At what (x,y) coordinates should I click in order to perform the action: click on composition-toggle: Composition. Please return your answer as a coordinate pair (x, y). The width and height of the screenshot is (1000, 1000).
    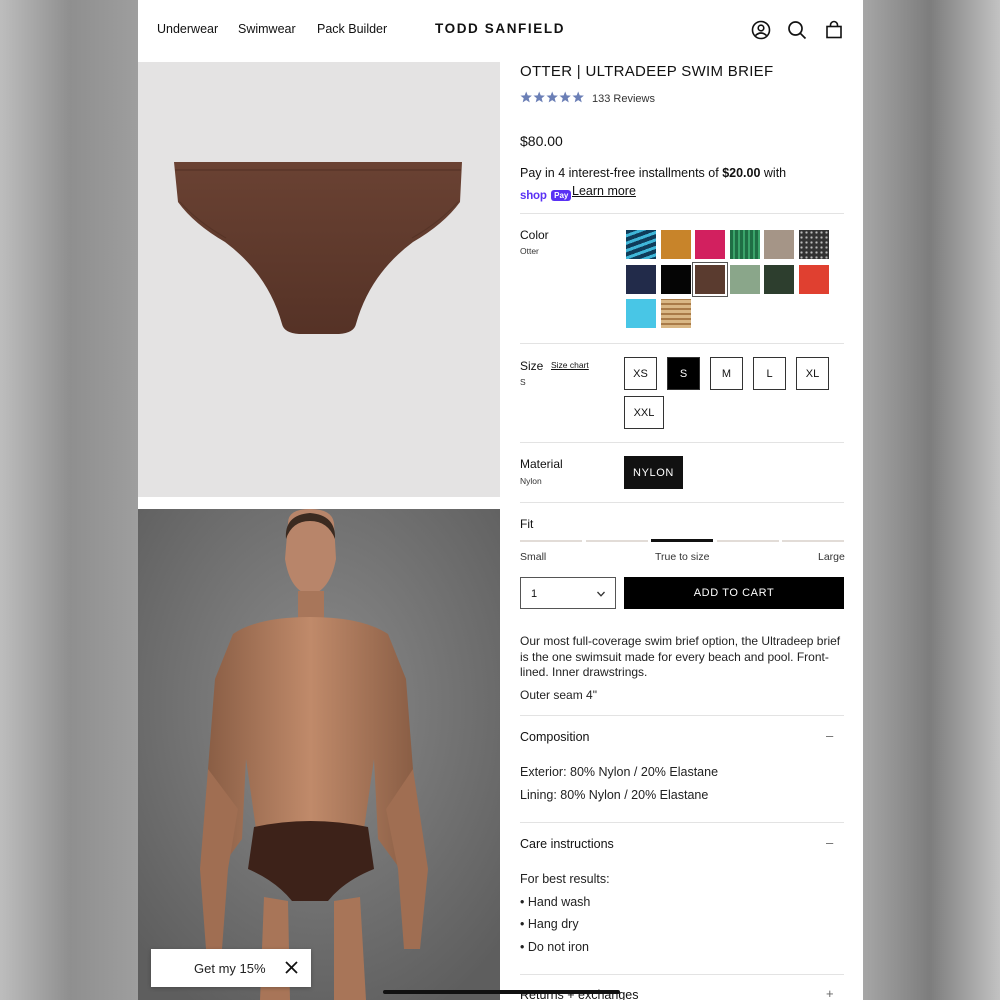
    Looking at the image, I should click on (554, 737).